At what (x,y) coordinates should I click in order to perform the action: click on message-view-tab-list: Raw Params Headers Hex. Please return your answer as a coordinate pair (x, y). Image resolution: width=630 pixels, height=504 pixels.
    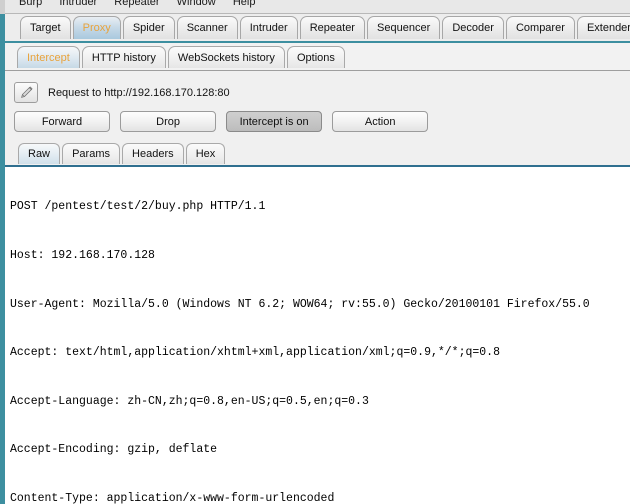
    Looking at the image, I should click on (122, 153).